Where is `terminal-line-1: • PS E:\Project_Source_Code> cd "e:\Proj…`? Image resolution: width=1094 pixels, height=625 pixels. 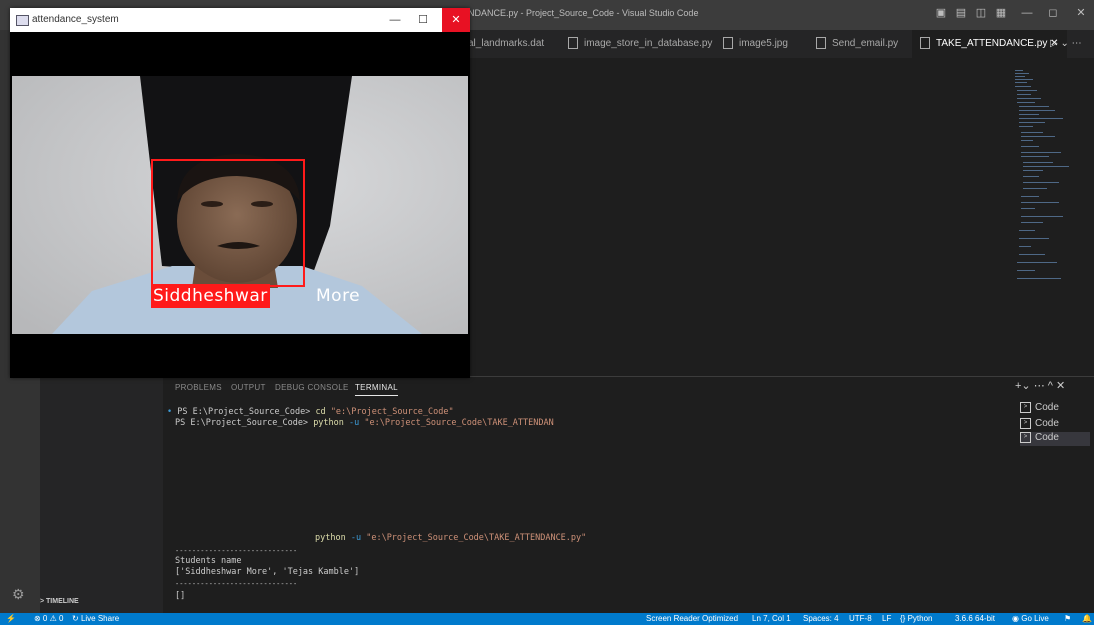 terminal-line-1: • PS E:\Project_Source_Code> cd "e:\Proj… is located at coordinates (310, 412).